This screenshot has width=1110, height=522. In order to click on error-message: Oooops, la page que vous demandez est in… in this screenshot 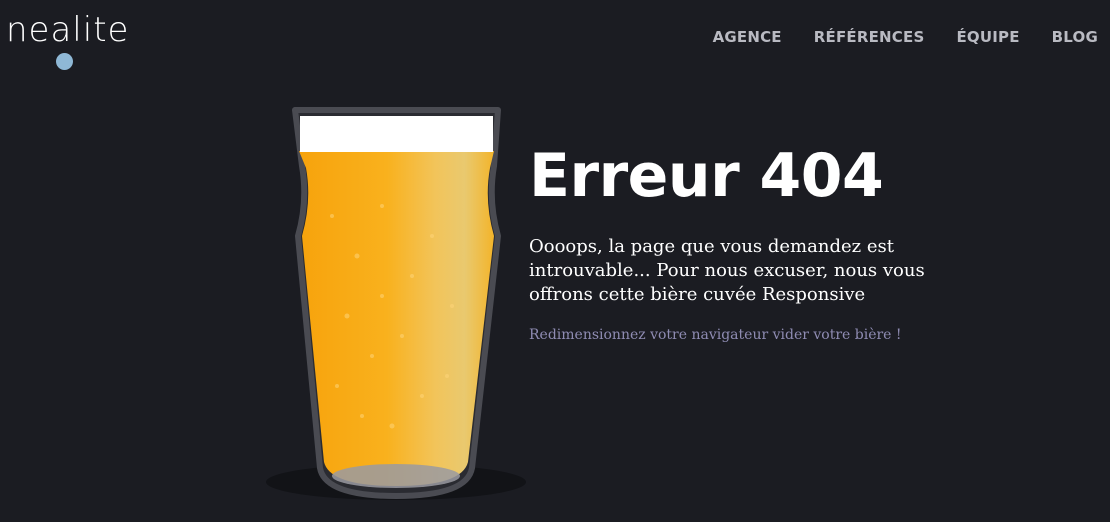, I will do `click(727, 270)`.